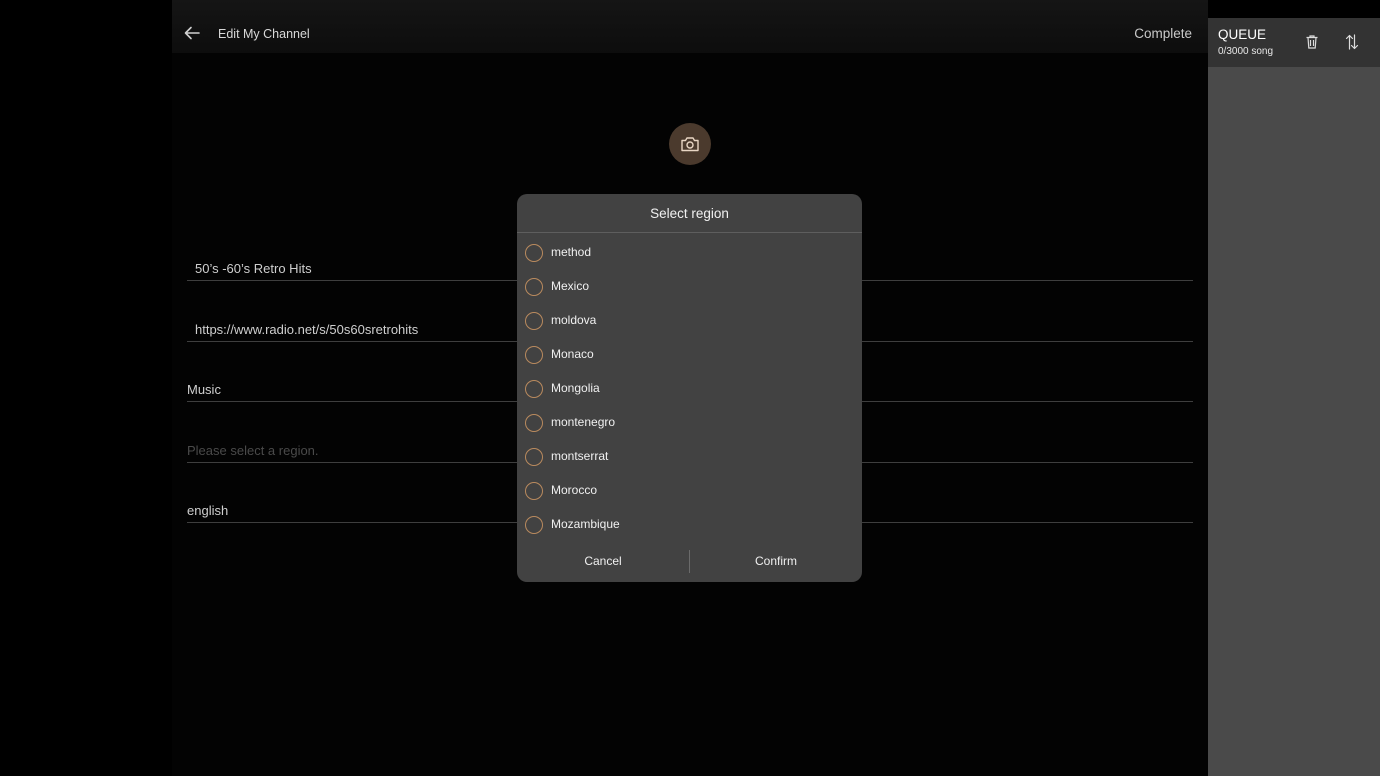 The height and width of the screenshot is (776, 1380). Describe the element at coordinates (689, 232) in the screenshot. I see `dialog-divider` at that location.